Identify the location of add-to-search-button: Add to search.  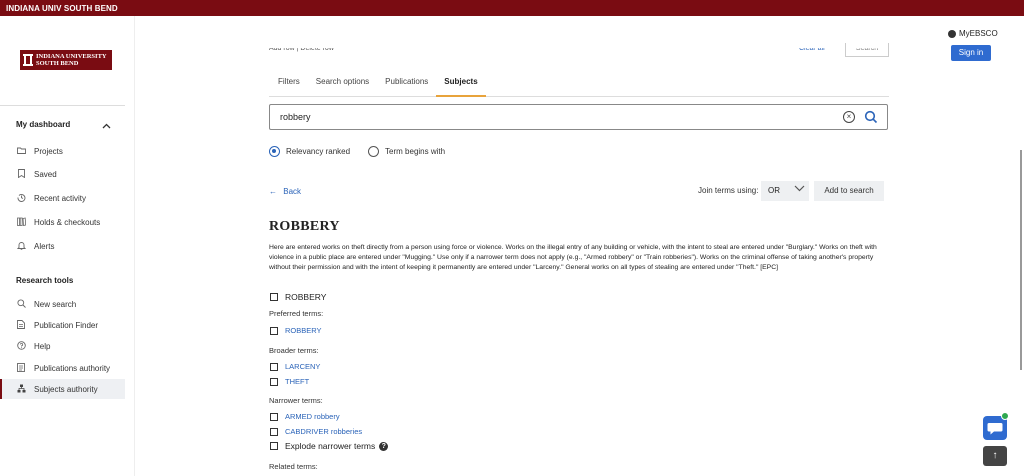
(849, 191).